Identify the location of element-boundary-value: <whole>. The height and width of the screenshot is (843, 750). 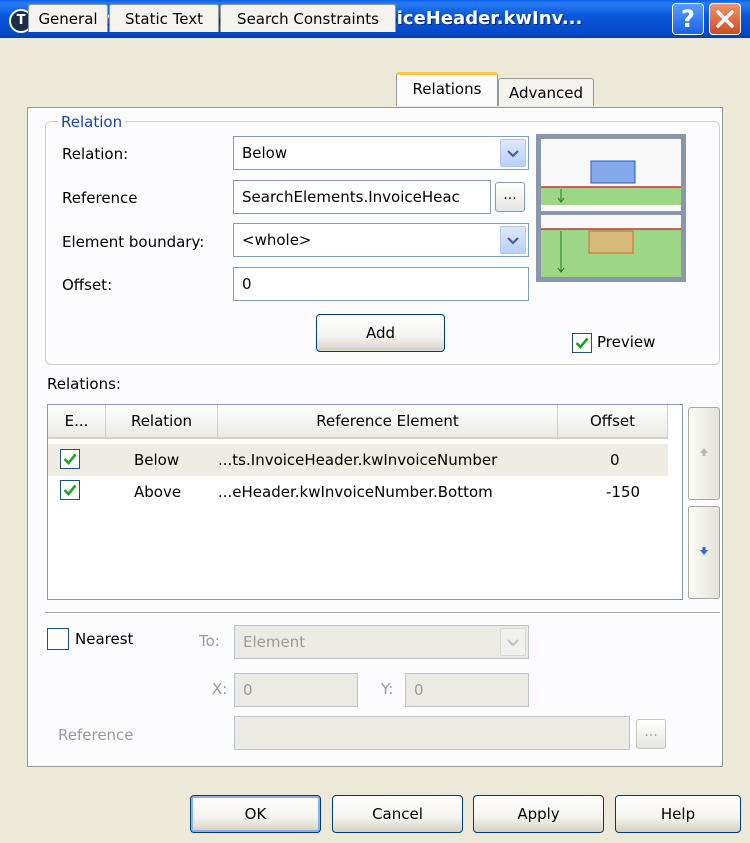
(277, 240).